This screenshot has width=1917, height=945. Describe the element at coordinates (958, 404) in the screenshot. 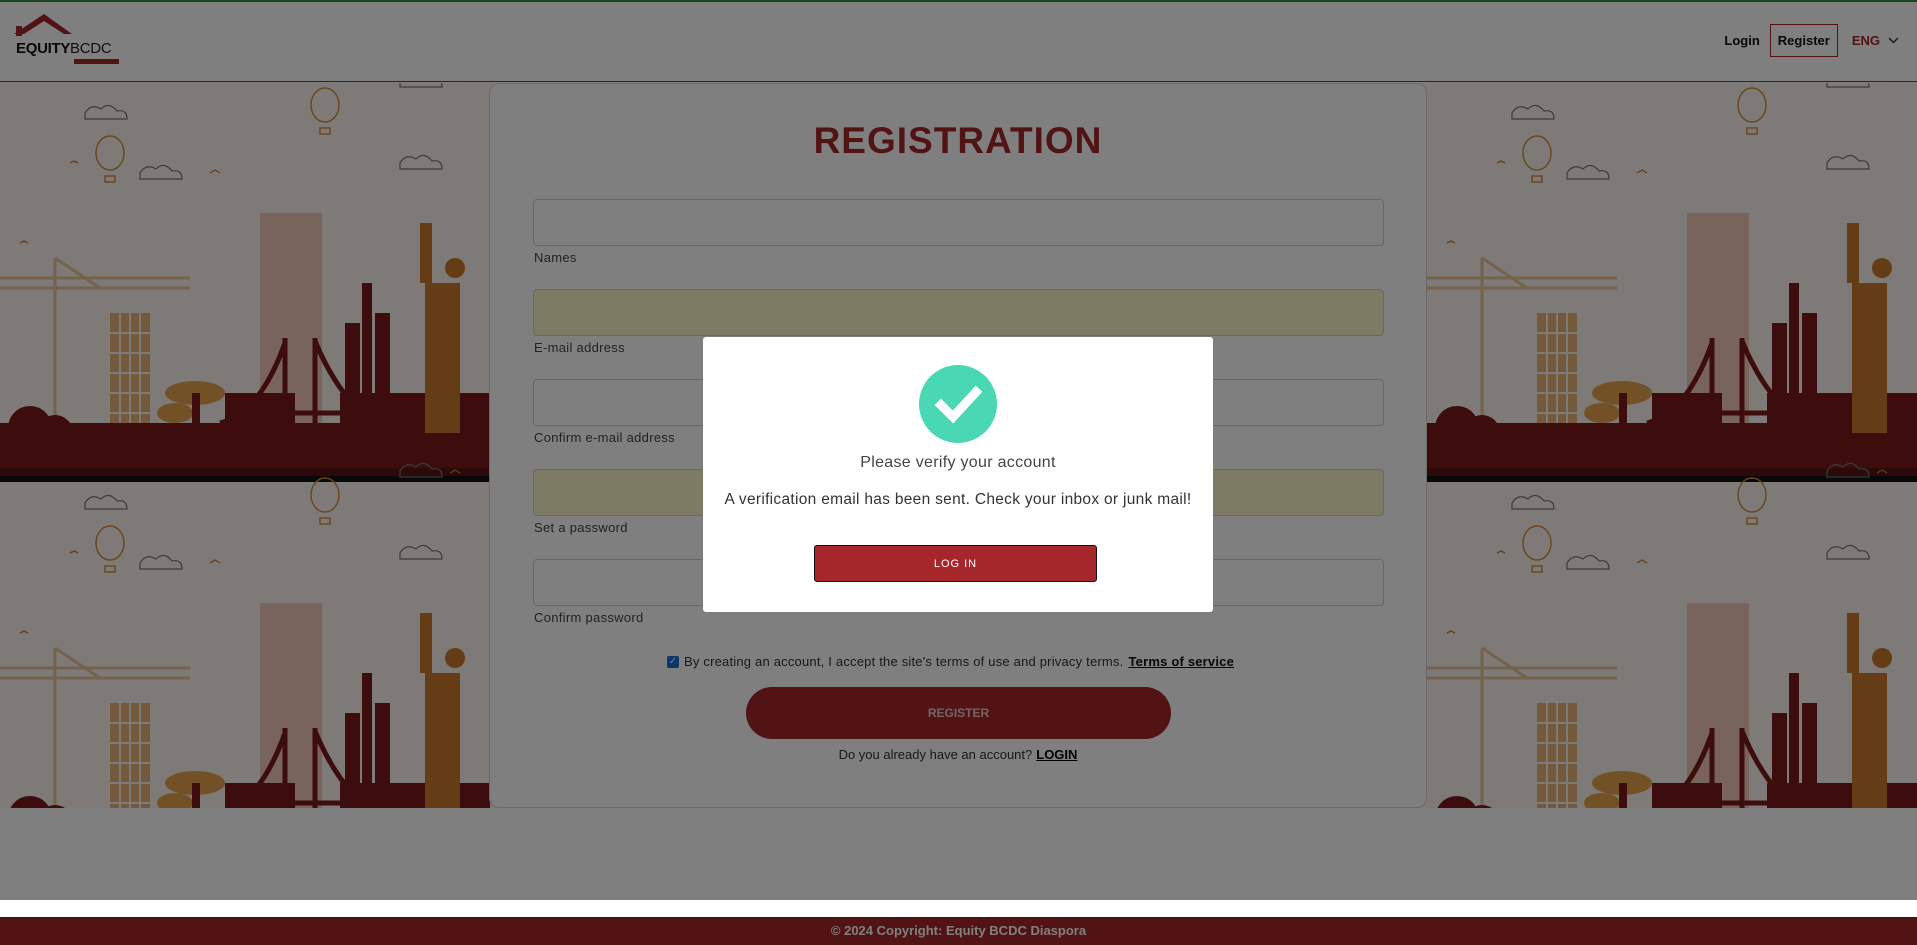

I see `check-circle-icon` at that location.